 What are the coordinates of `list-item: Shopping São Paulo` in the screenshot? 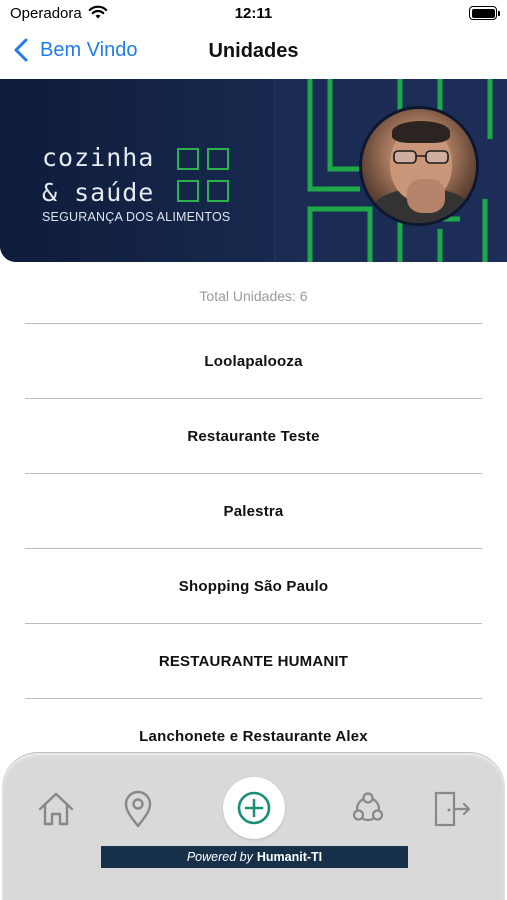 It's located at (253, 585).